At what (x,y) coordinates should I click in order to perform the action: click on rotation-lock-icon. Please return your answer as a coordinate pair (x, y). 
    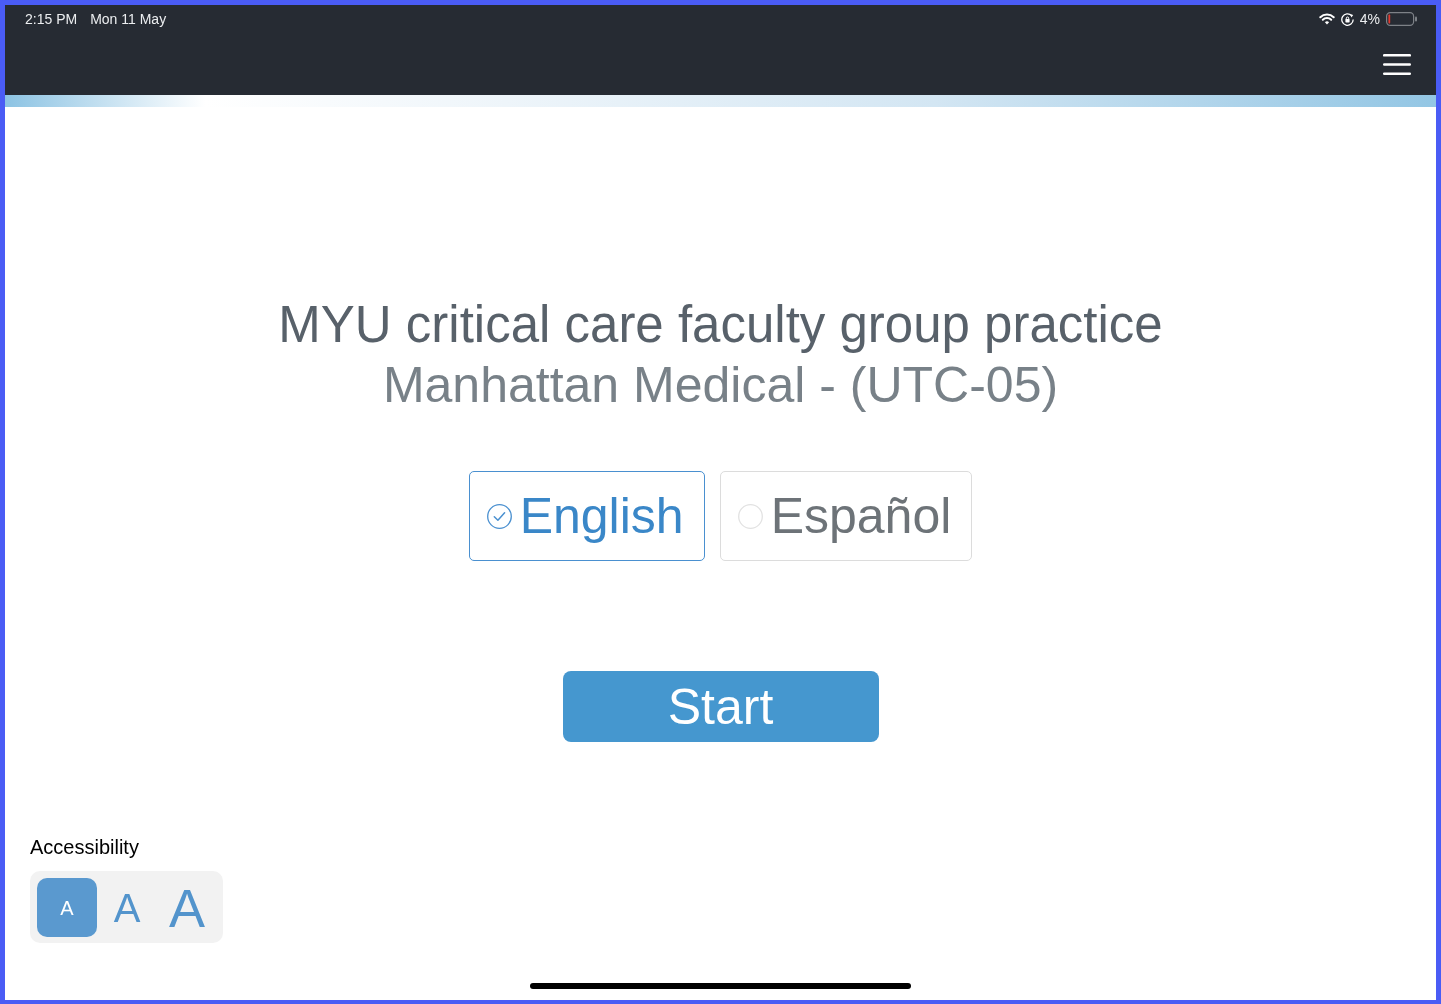
    Looking at the image, I should click on (1347, 19).